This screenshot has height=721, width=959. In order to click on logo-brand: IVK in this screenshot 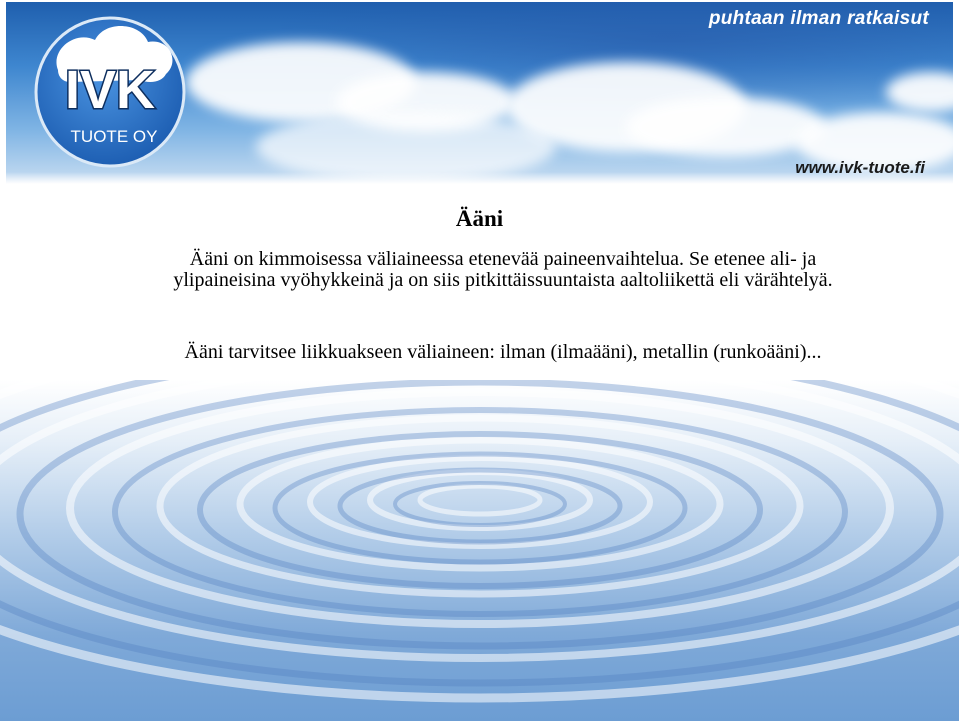, I will do `click(110, 90)`.